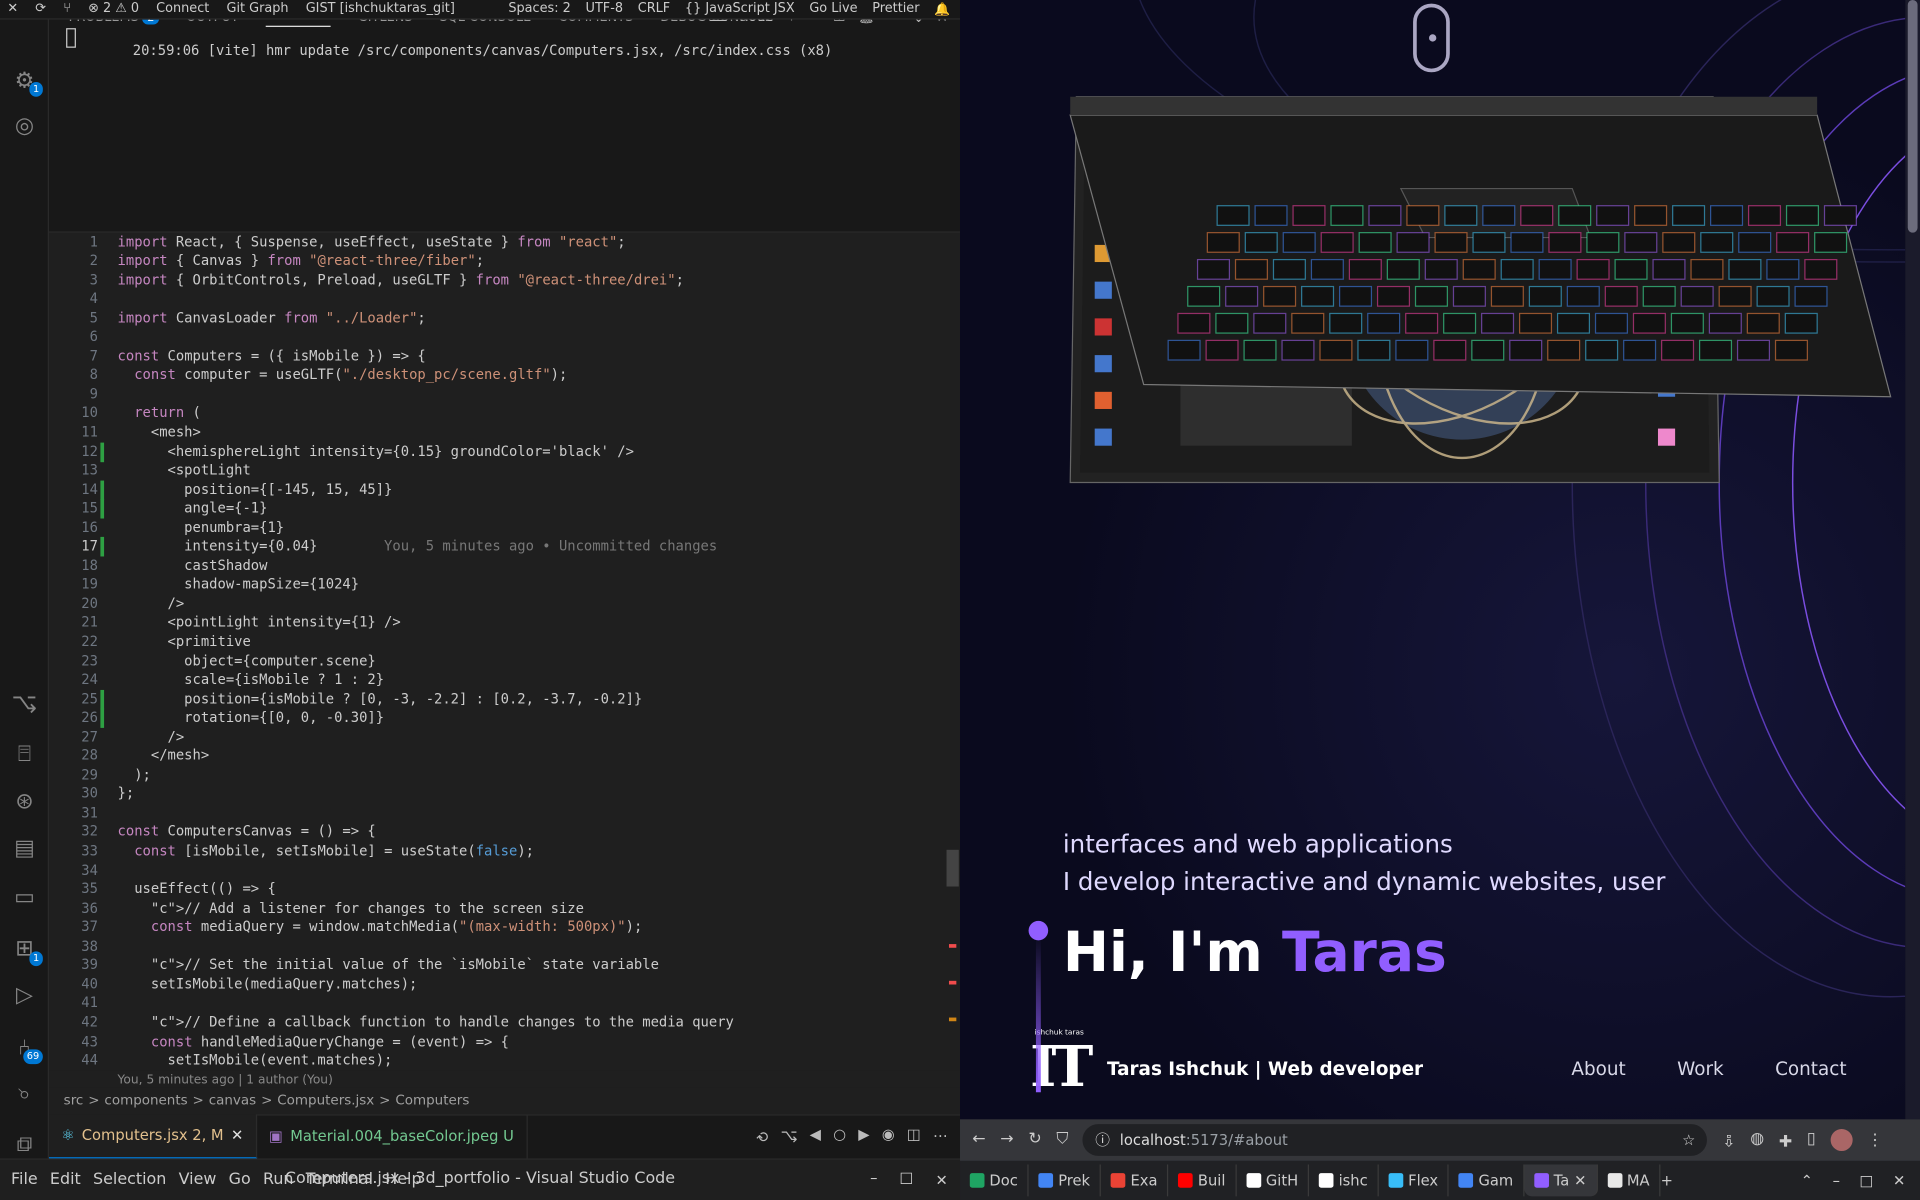 This screenshot has height=1200, width=1920. Describe the element at coordinates (380, 9) in the screenshot. I see `status-item: GIST [ishchuktaras_git]` at that location.